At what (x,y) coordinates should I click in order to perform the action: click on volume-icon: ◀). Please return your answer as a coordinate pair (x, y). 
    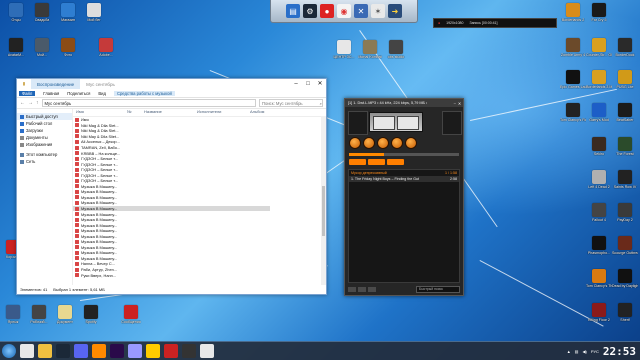
    Looking at the image, I should click on (584, 351).